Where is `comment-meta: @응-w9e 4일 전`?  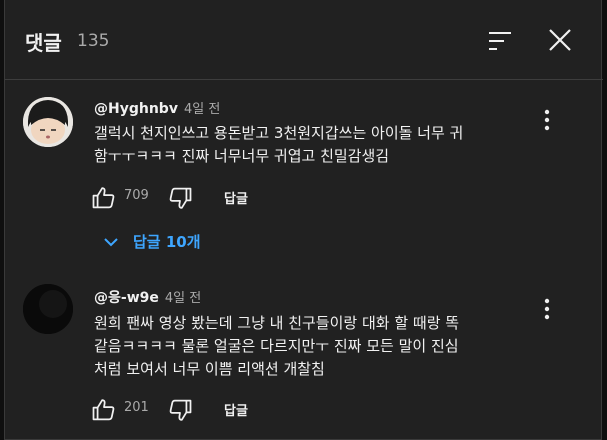
comment-meta: @응-w9e 4일 전 is located at coordinates (147, 297).